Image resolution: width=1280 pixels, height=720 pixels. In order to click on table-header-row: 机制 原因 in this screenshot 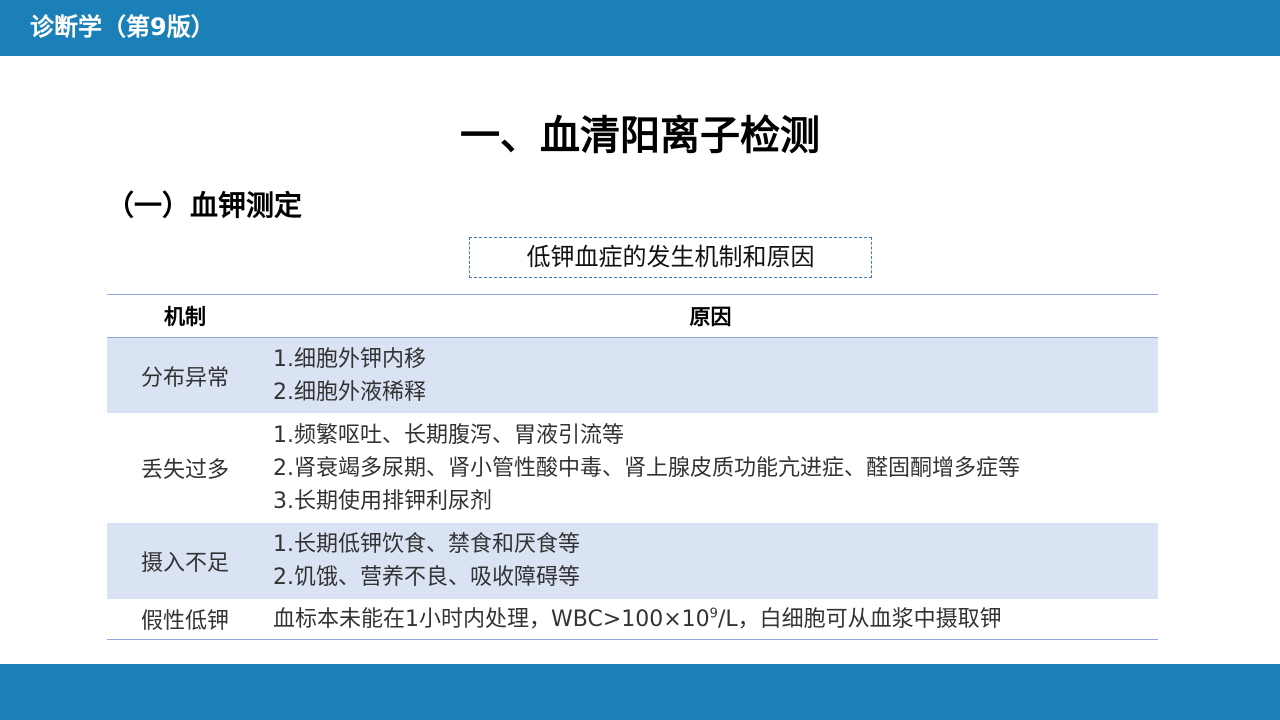, I will do `click(632, 316)`.